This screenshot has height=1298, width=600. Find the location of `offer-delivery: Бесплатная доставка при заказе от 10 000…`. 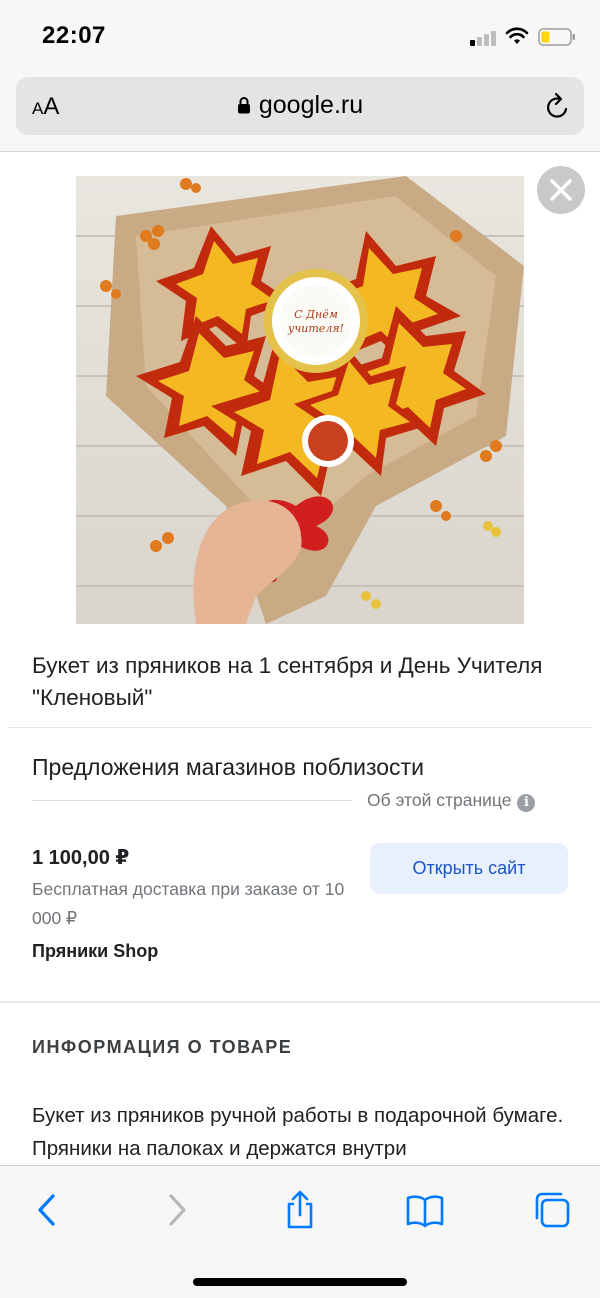

offer-delivery: Бесплатная доставка при заказе от 10 000… is located at coordinates (188, 903).